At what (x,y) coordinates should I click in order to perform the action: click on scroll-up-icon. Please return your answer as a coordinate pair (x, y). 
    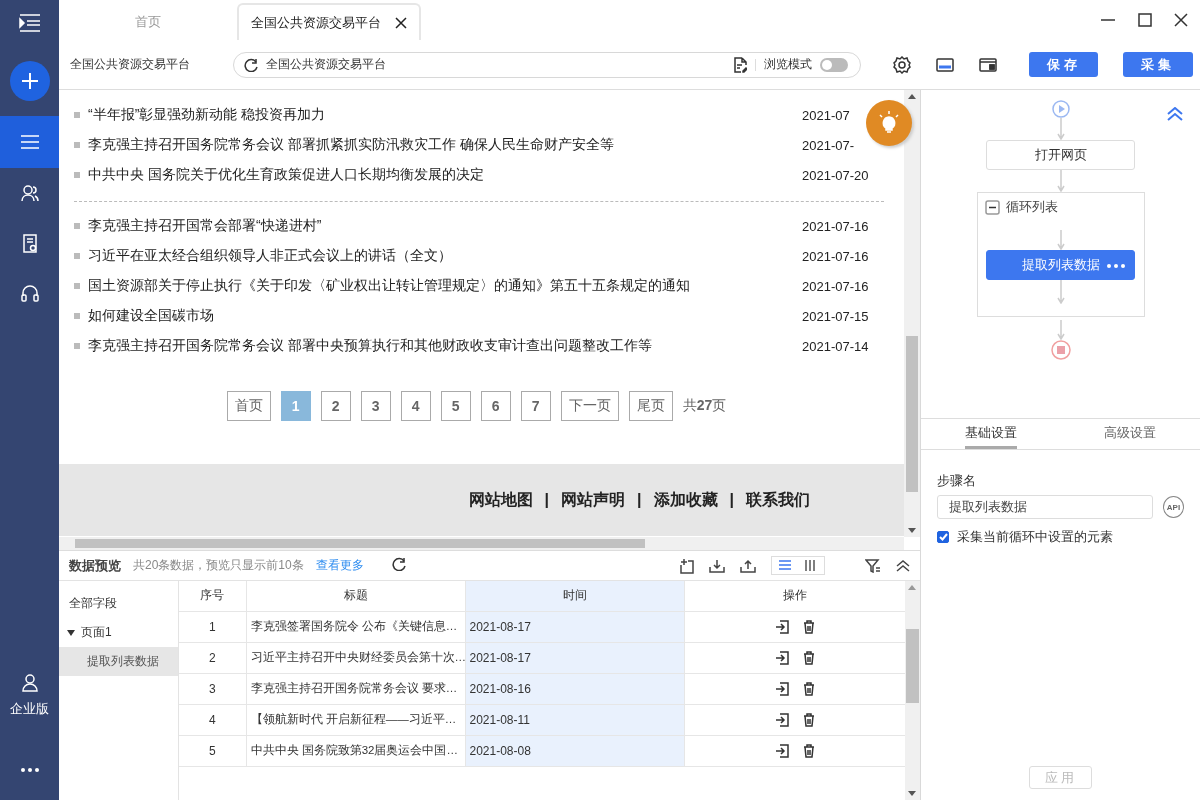
    Looking at the image, I should click on (912, 96).